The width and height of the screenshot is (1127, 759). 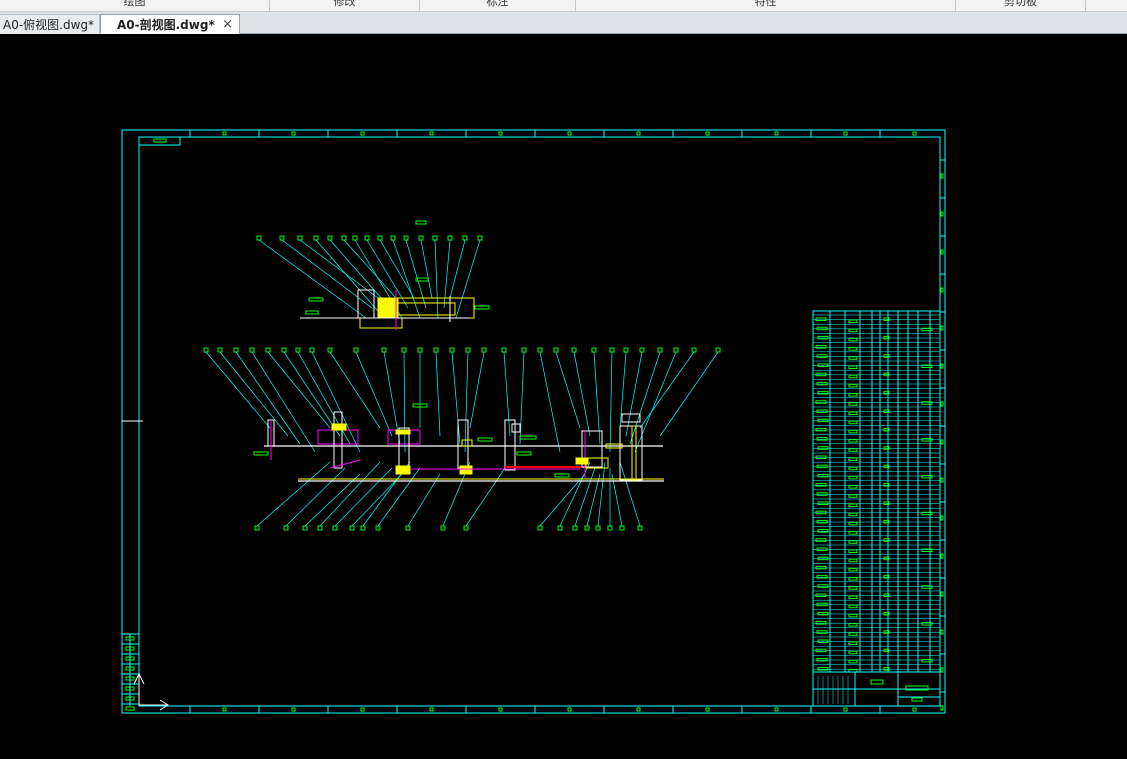 I want to click on ribbon-group-clipboard: 剪切板, so click(x=1021, y=5).